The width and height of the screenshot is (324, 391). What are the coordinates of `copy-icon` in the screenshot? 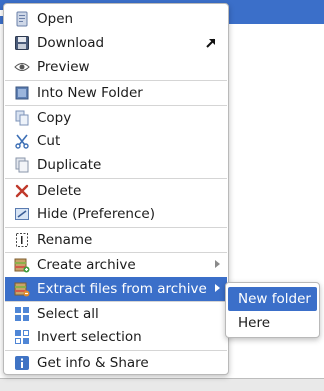 It's located at (22, 118).